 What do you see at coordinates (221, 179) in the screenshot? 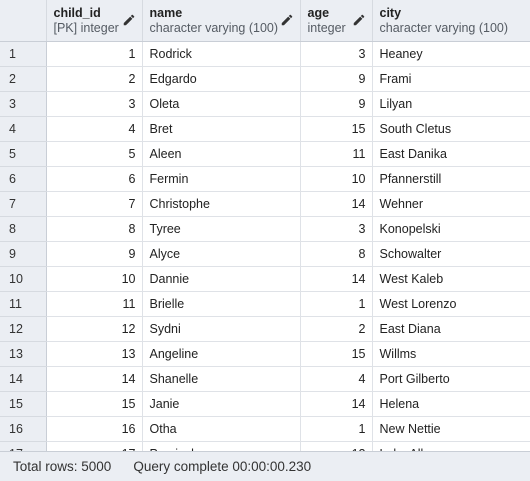
I see `cell-name: Fermin` at bounding box center [221, 179].